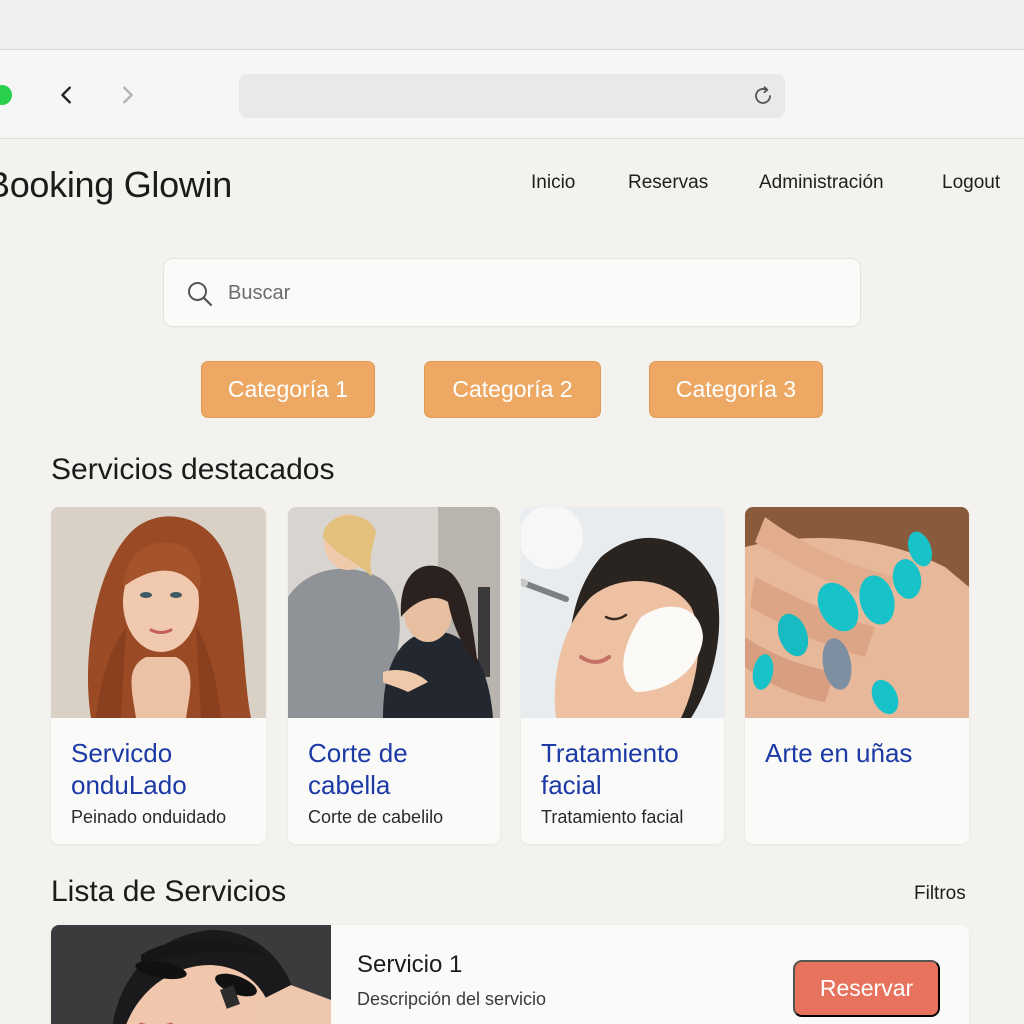 Image resolution: width=1024 pixels, height=1024 pixels. What do you see at coordinates (149, 817) in the screenshot?
I see `card-subtitle: Peinado onduidado` at bounding box center [149, 817].